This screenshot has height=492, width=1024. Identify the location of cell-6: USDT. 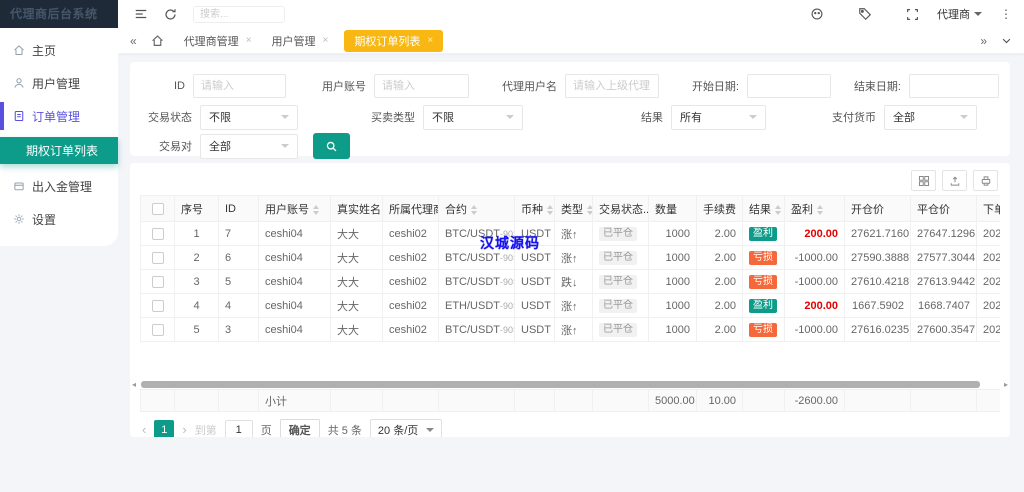
(534, 329).